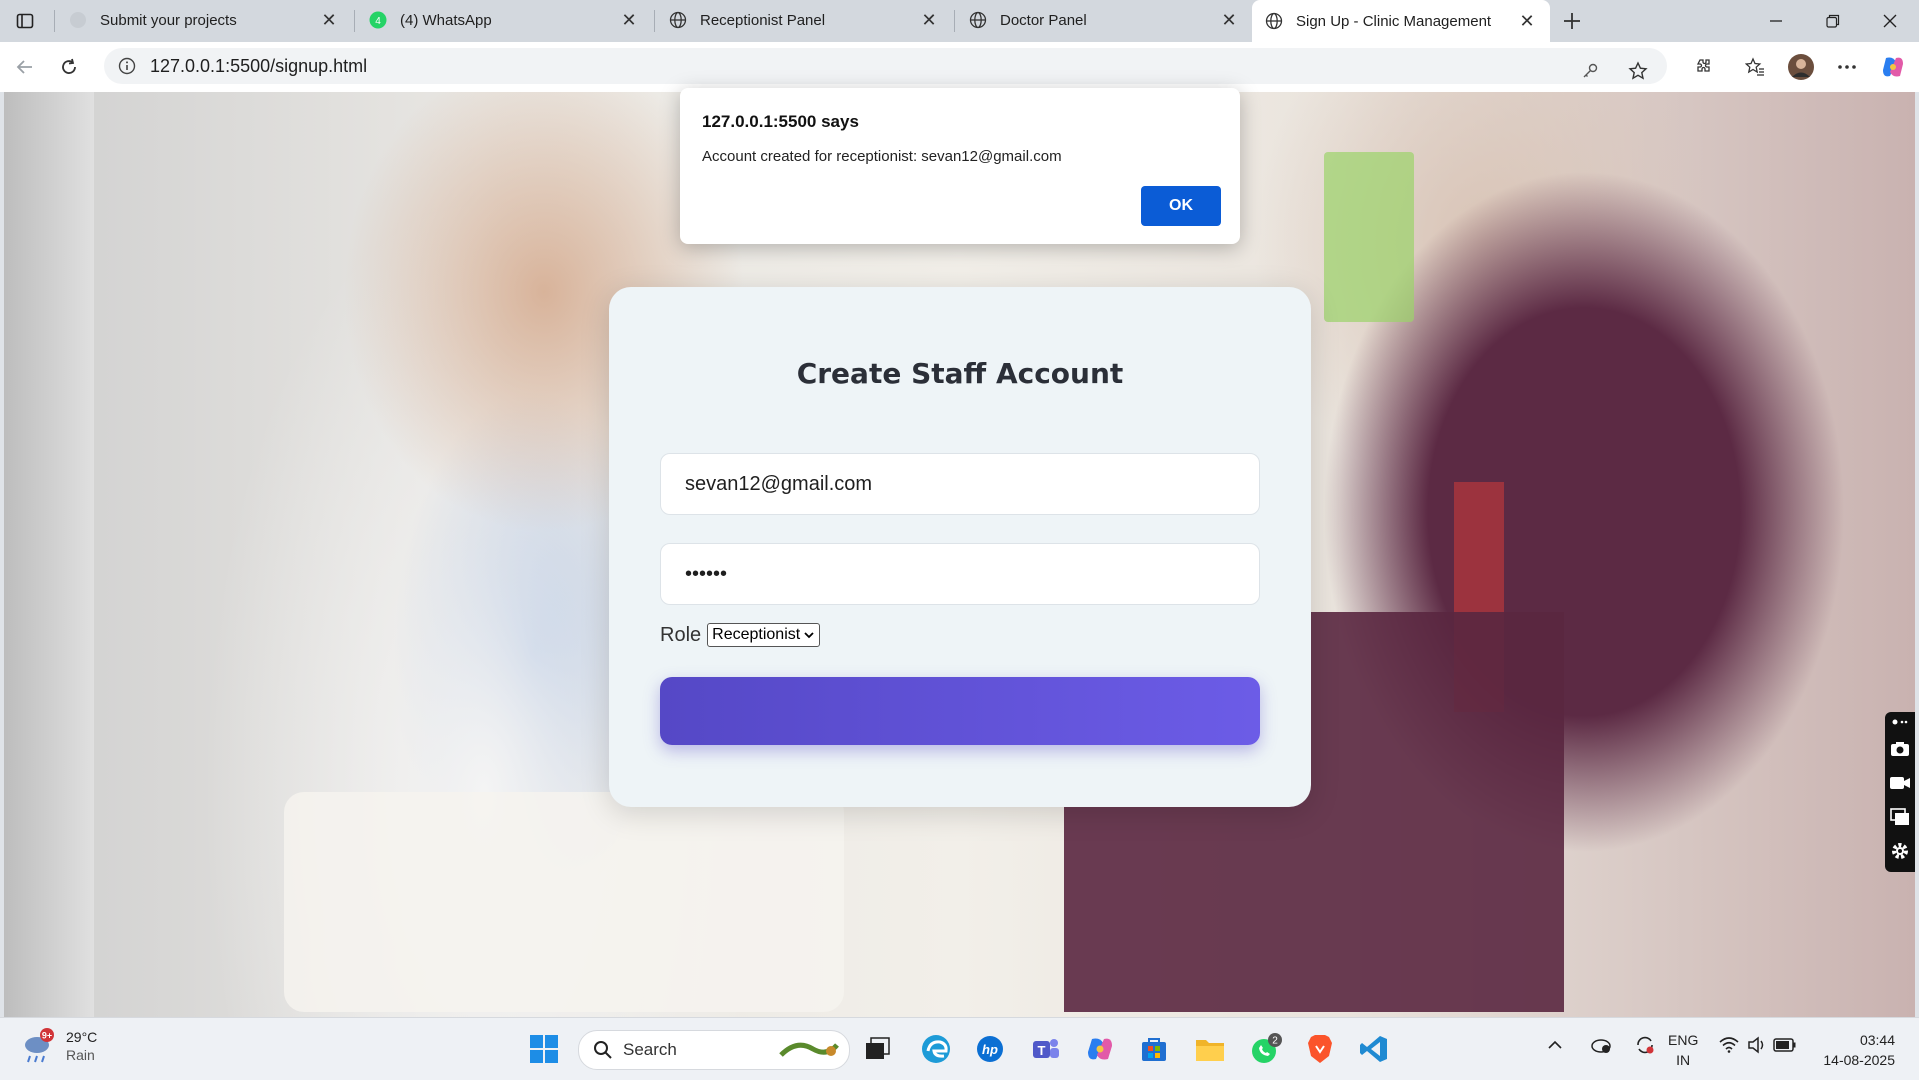 This screenshot has height=1080, width=1919. Describe the element at coordinates (259, 65) in the screenshot. I see `url-text: 127.0.0.1:5500/signup.html` at that location.